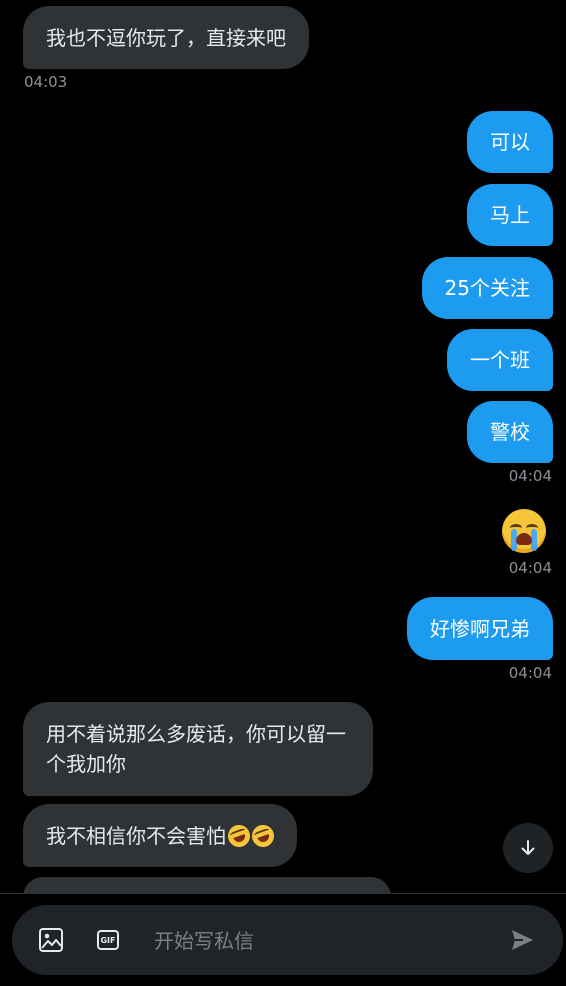 Image resolution: width=566 pixels, height=986 pixels. I want to click on message-outgoing: 可以, so click(510, 142).